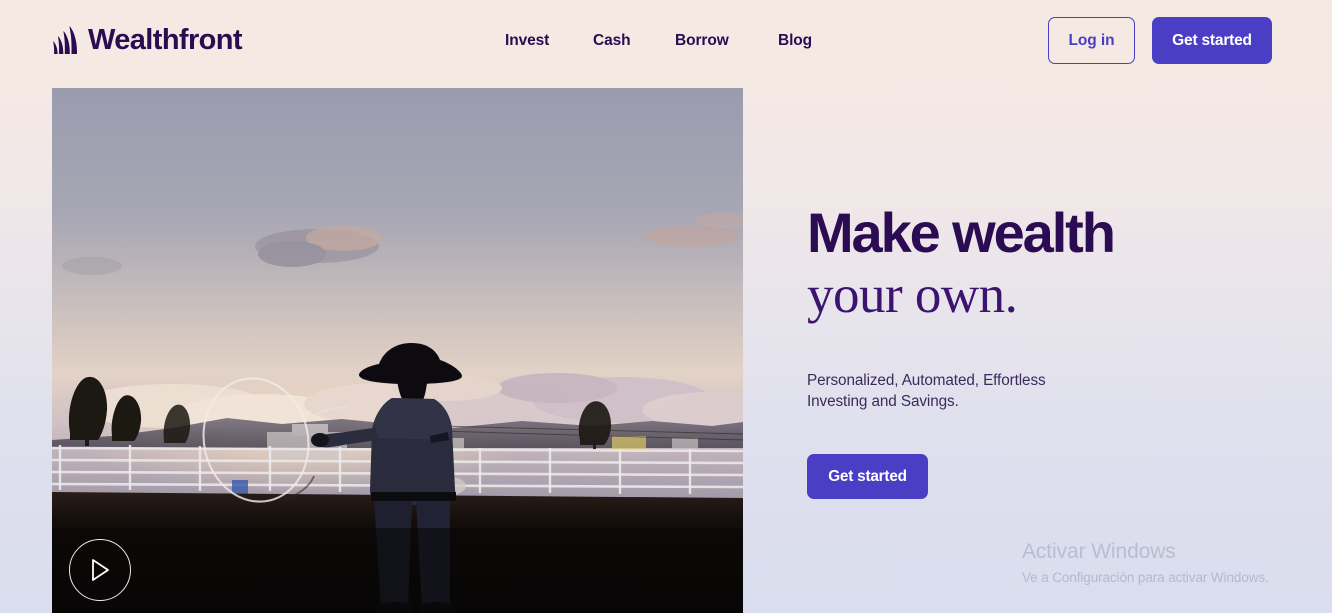 The height and width of the screenshot is (613, 1332). I want to click on main-navigation: Invest Cash Borrow Blog, so click(671, 41).